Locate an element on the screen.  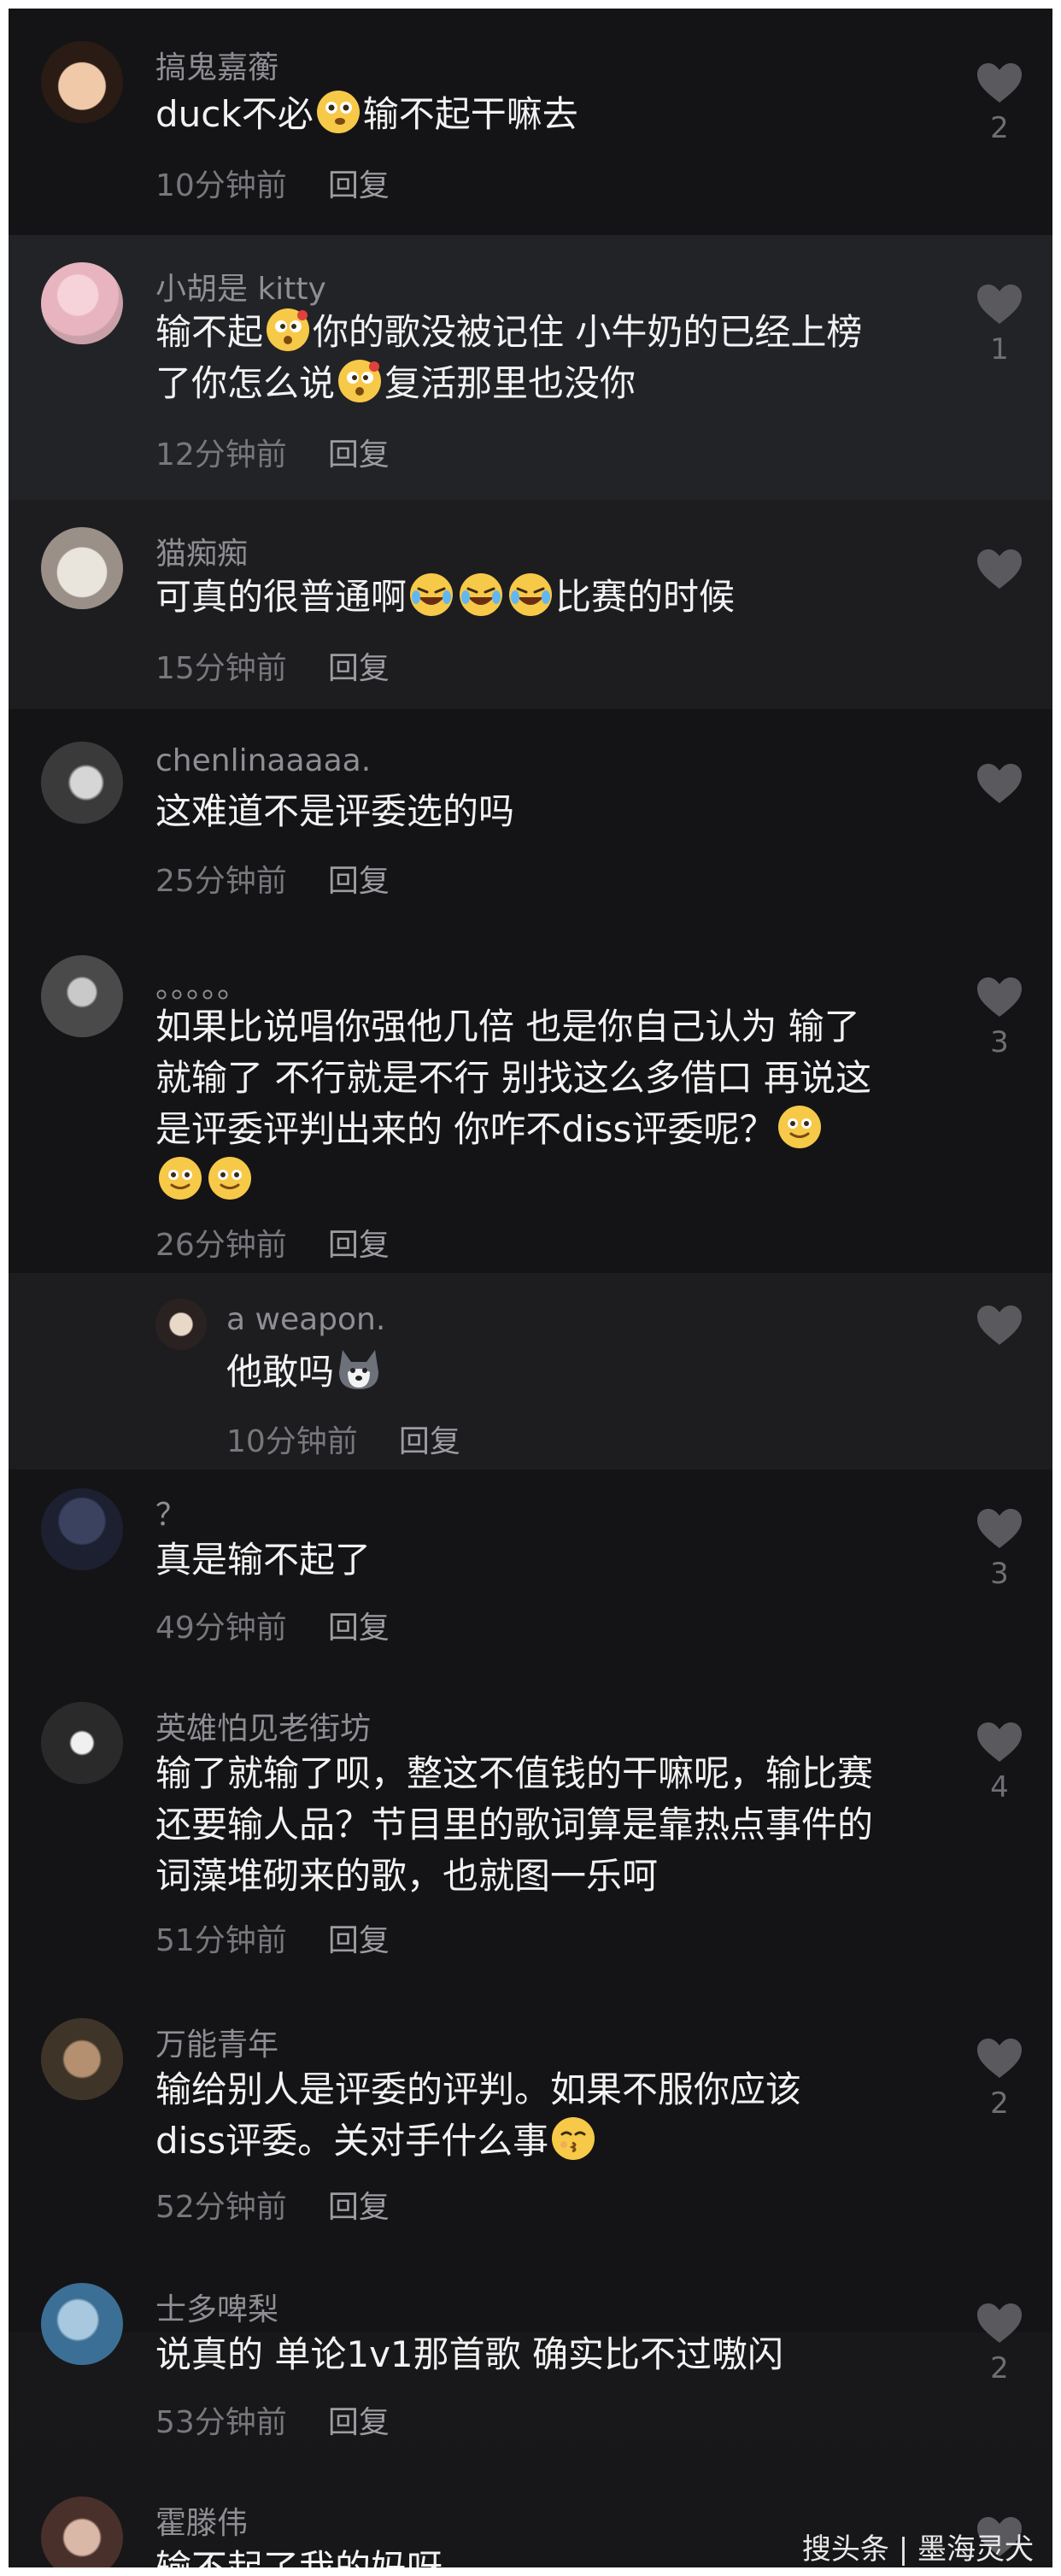
timestamp: 49分钟前 is located at coordinates (221, 1628).